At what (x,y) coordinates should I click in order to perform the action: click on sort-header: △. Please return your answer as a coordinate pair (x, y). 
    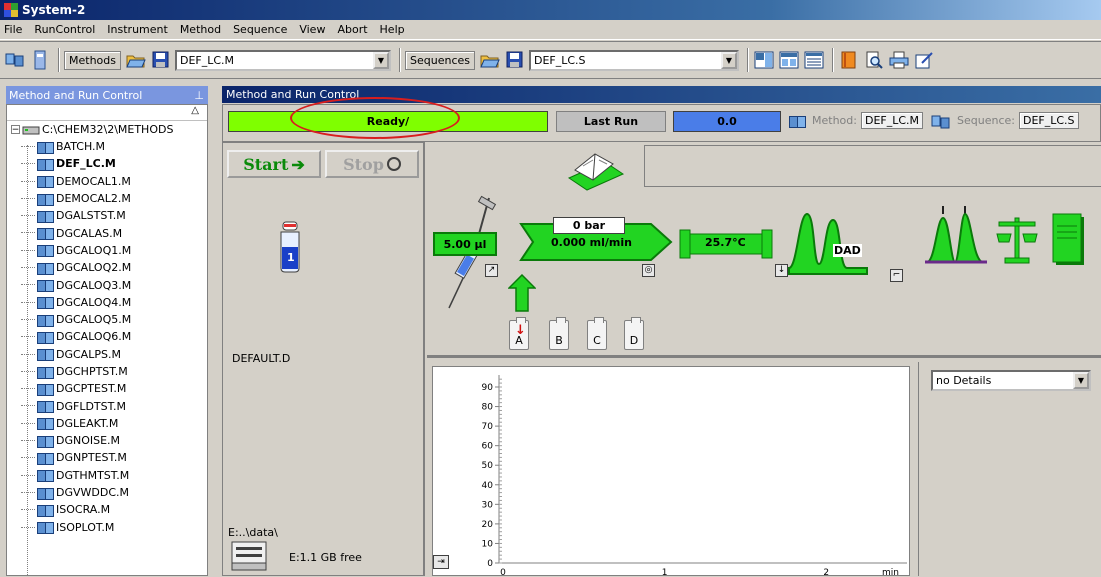
    Looking at the image, I should click on (107, 113).